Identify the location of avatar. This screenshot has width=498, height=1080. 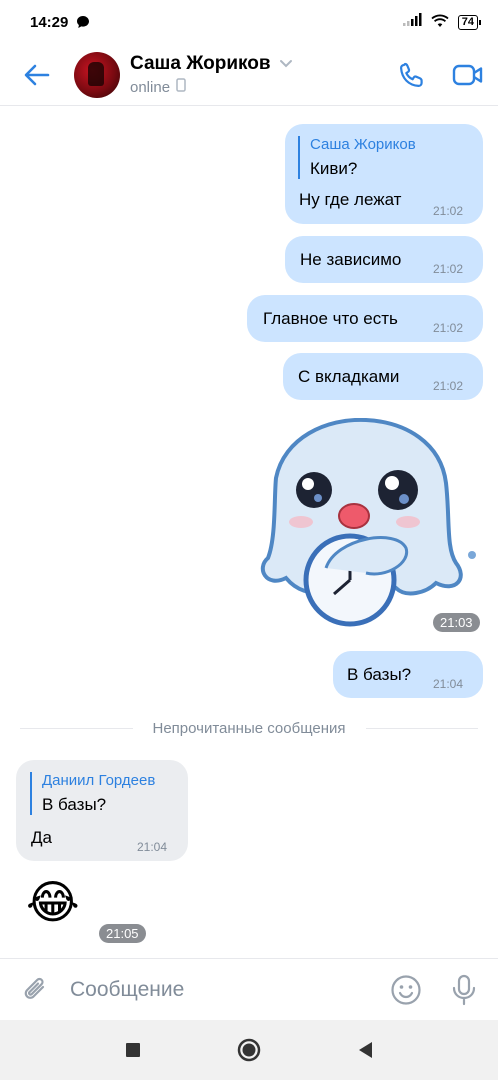
(97, 74).